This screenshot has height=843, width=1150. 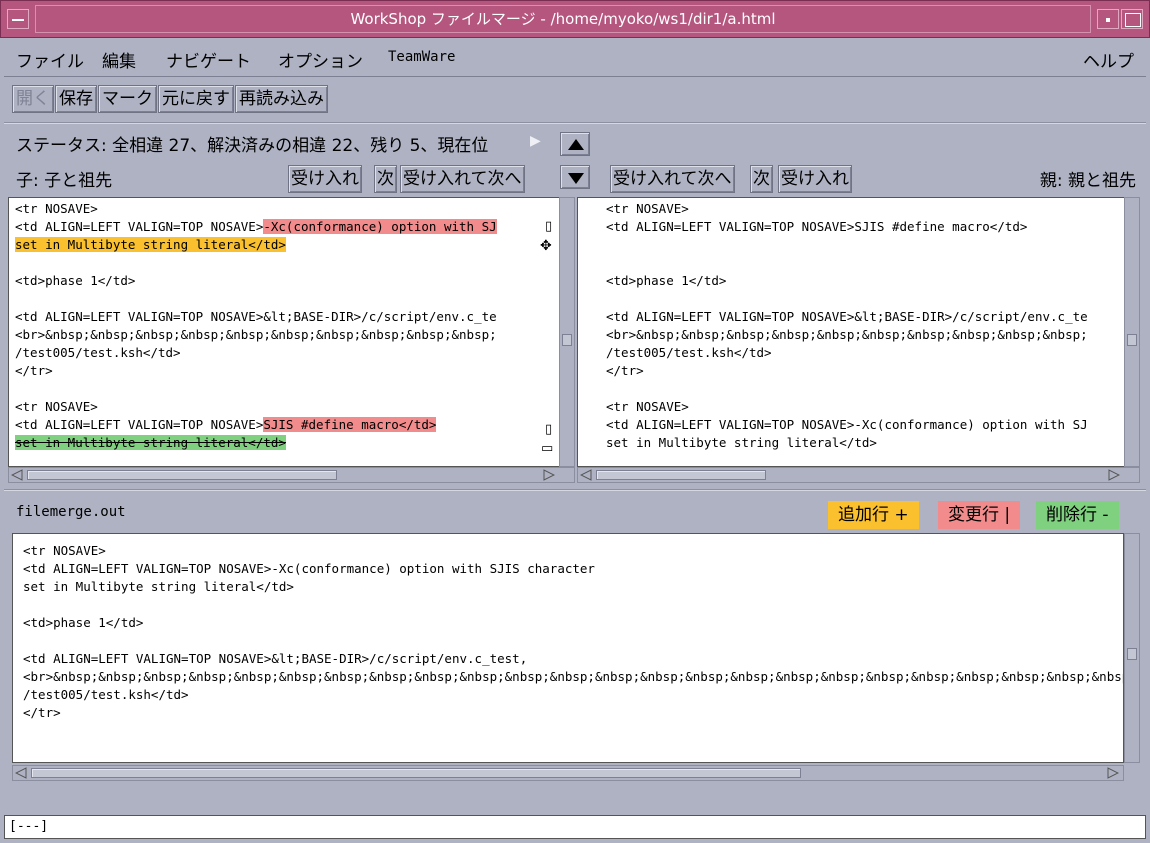 What do you see at coordinates (1132, 332) in the screenshot?
I see `right-vertical-scrollbar` at bounding box center [1132, 332].